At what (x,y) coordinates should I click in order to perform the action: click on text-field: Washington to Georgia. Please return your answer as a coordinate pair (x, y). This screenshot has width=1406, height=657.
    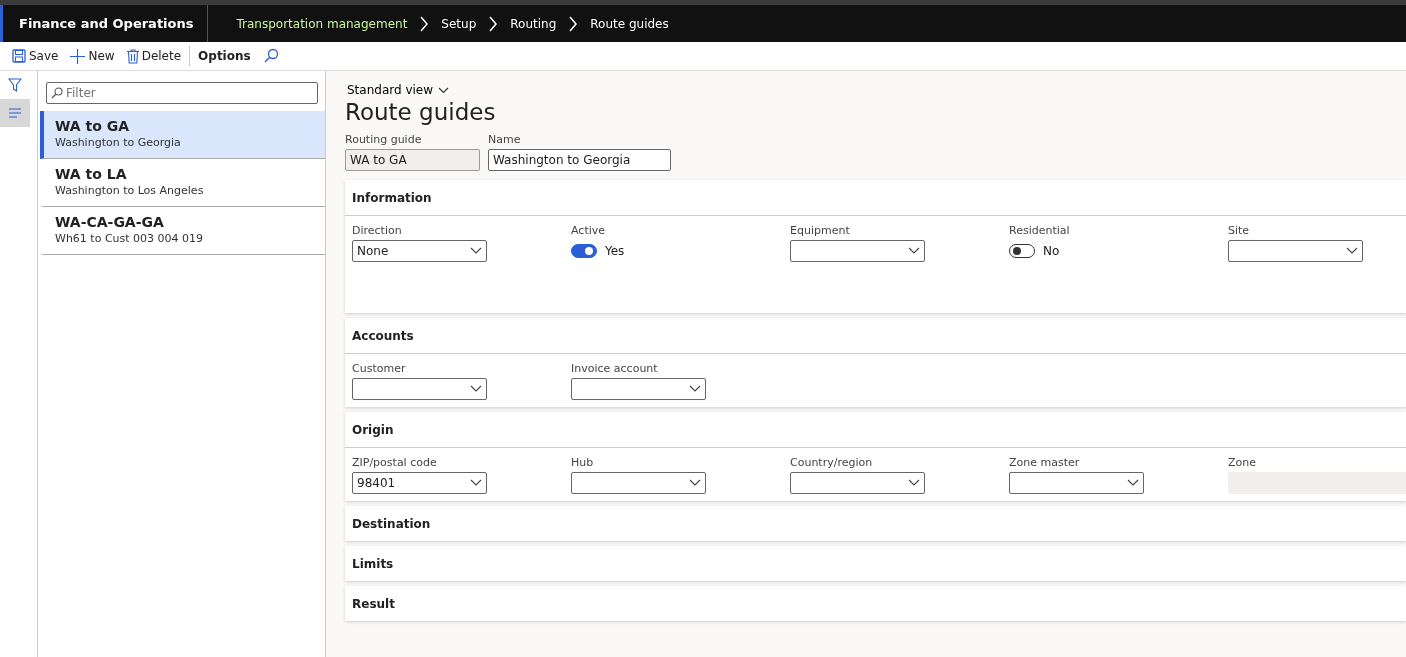
    Looking at the image, I should click on (579, 160).